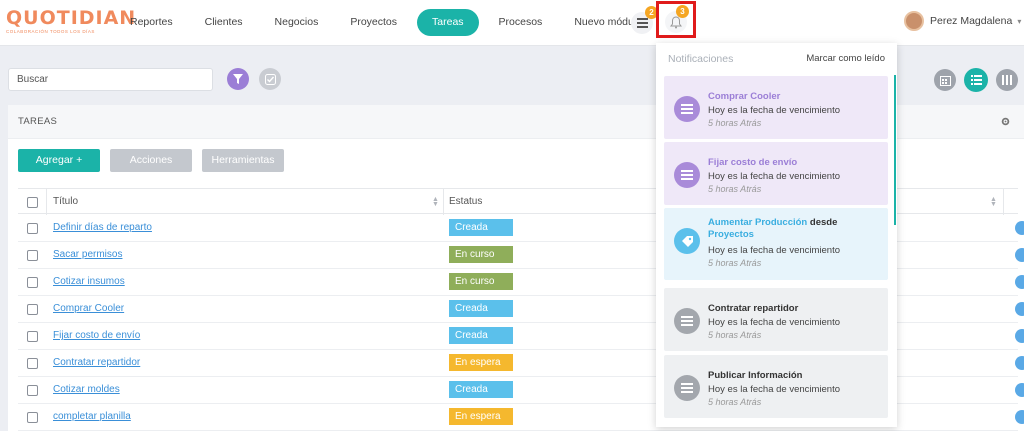 This screenshot has height=431, width=1024. I want to click on search-input: Buscar, so click(110, 79).